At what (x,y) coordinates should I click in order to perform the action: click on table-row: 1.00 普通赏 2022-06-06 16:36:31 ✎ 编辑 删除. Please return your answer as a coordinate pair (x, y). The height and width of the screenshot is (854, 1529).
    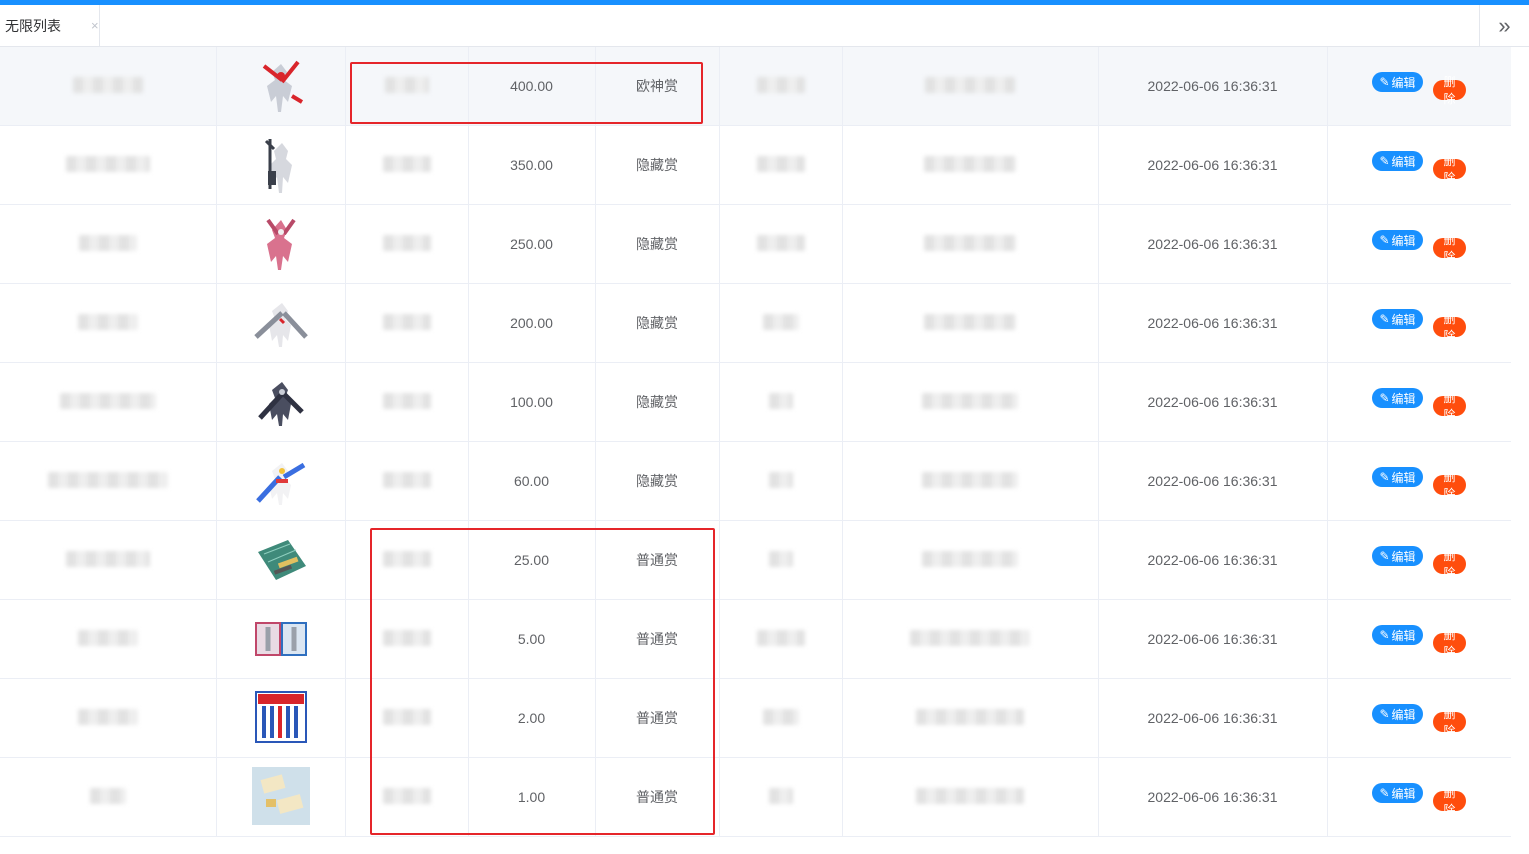
    Looking at the image, I should click on (756, 797).